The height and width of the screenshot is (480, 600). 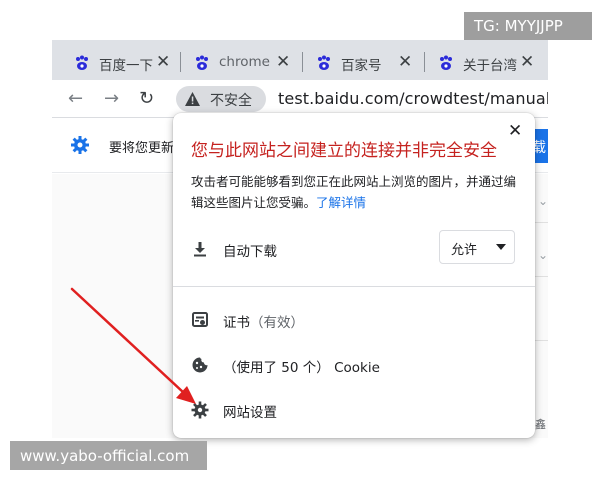 I want to click on site-settings-label: 网站设置, so click(x=250, y=413).